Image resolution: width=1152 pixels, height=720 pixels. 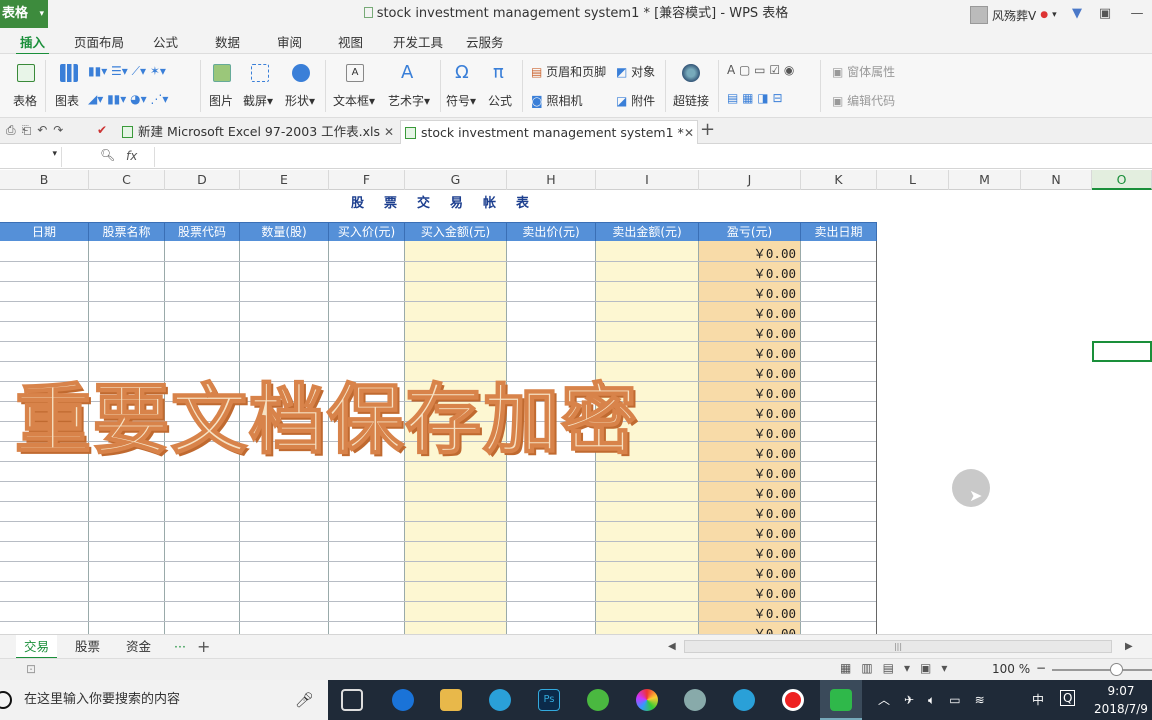 I want to click on col-header-M: M, so click(x=985, y=180).